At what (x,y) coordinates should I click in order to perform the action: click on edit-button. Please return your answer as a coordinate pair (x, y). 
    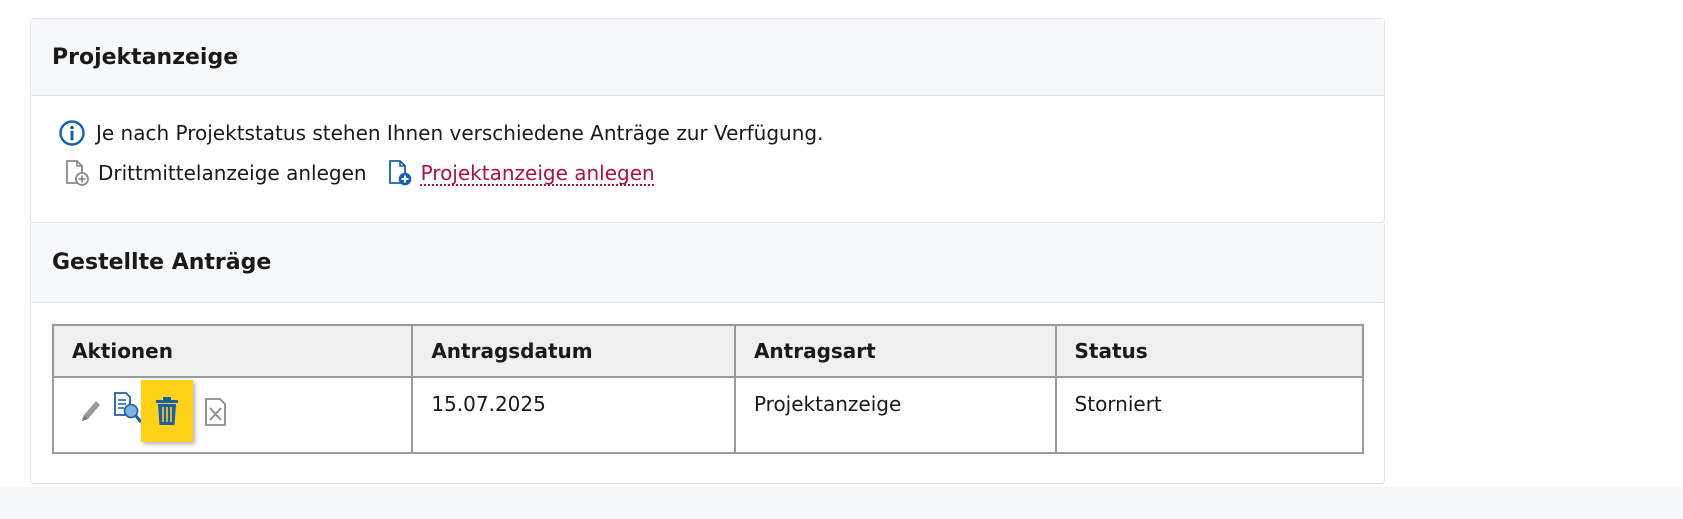
    Looking at the image, I should click on (91, 412).